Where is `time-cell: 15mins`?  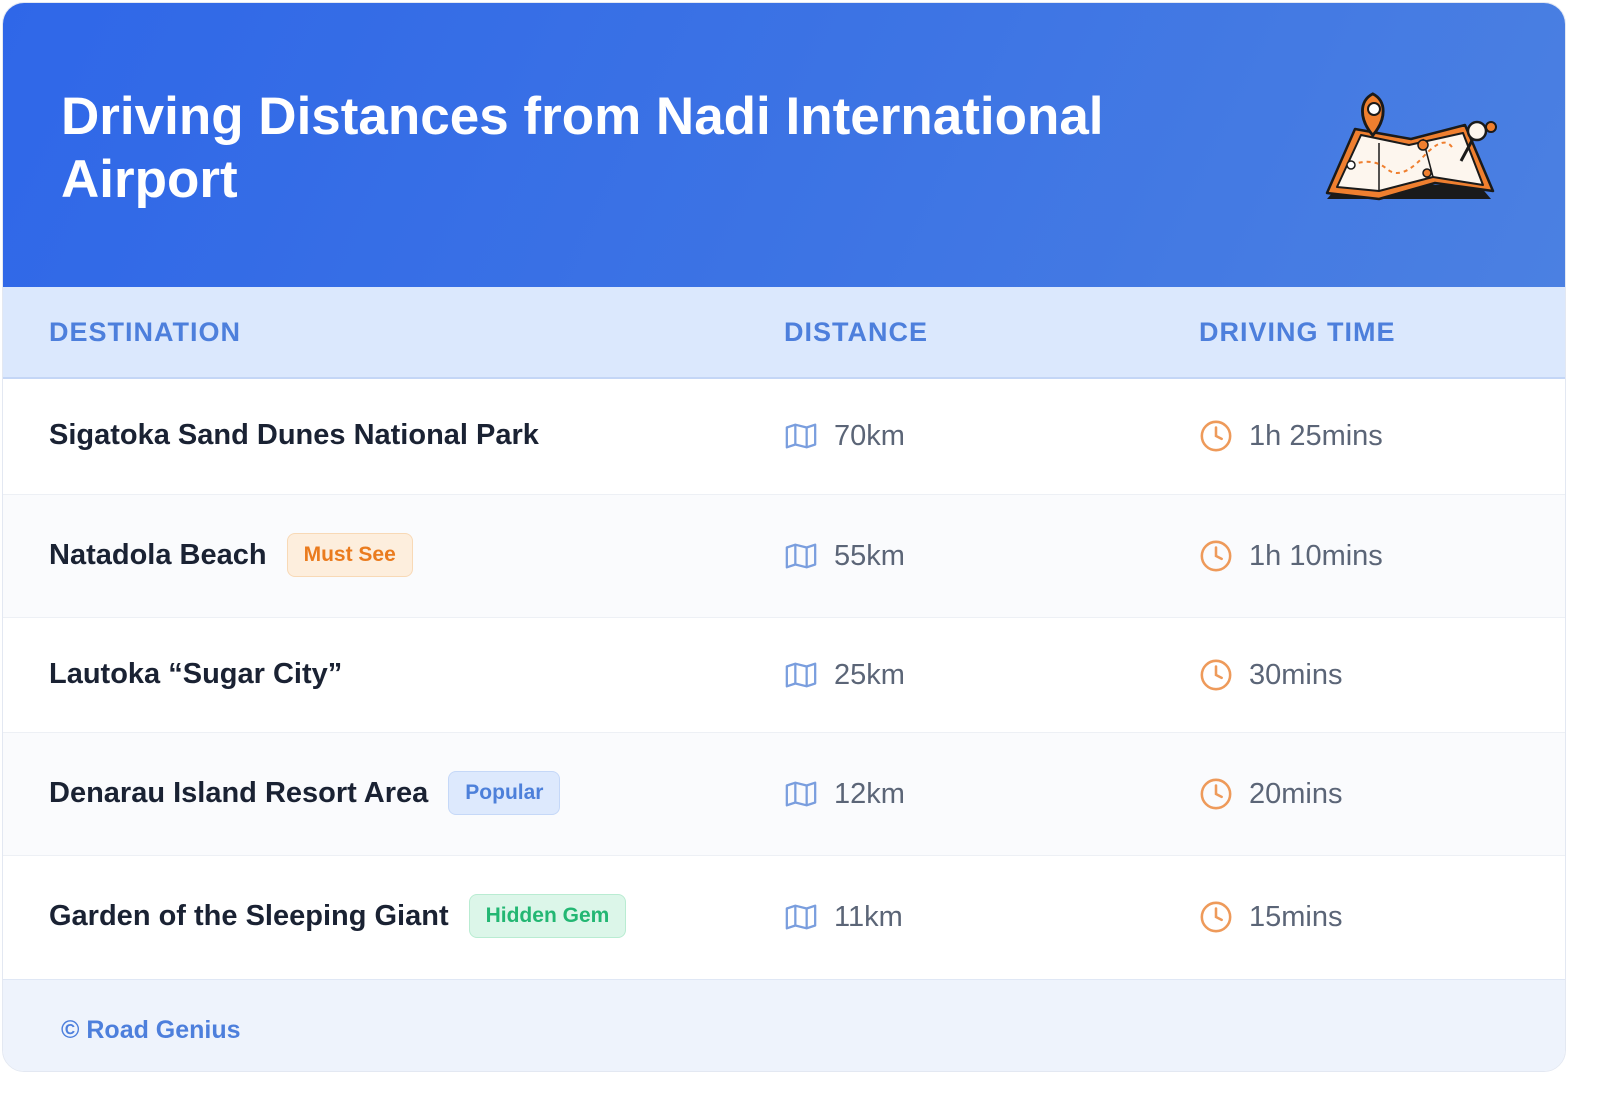 time-cell: 15mins is located at coordinates (1271, 917).